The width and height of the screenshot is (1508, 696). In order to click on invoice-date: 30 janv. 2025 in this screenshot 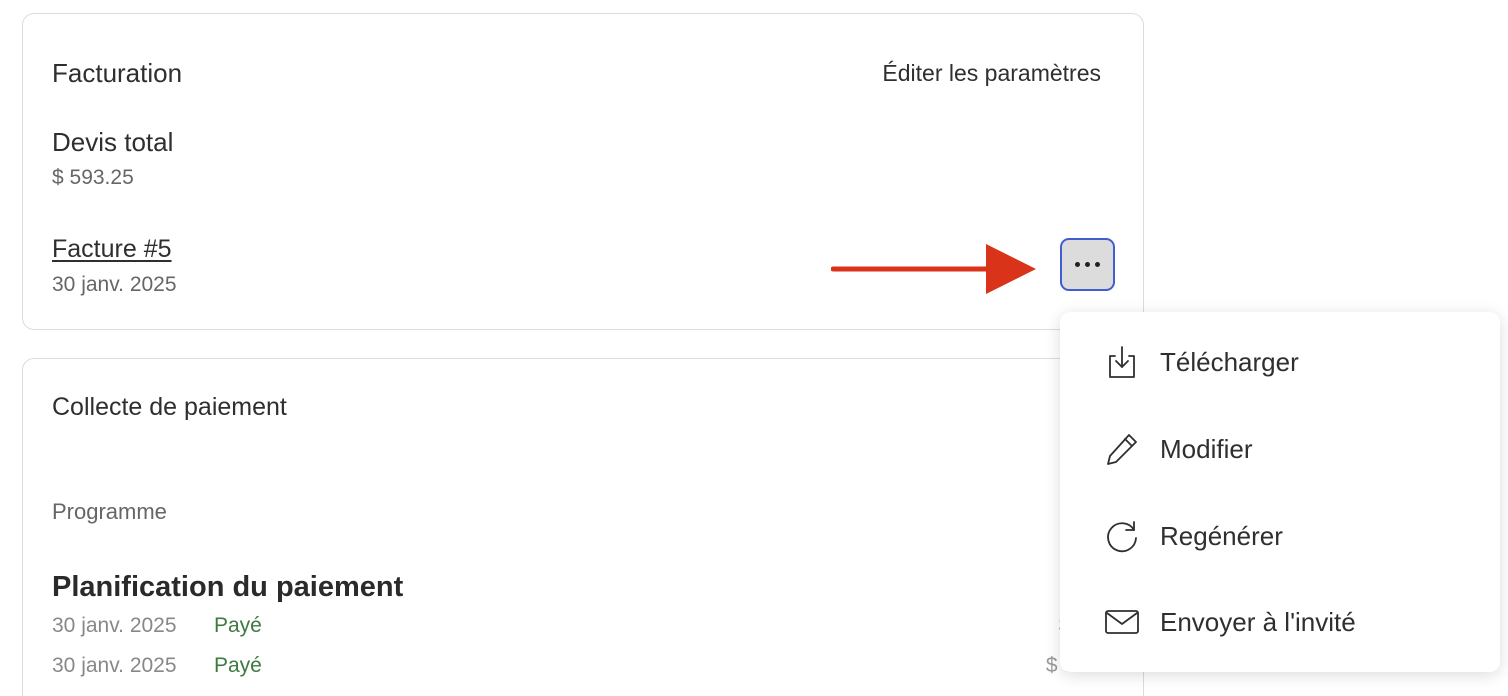, I will do `click(114, 284)`.